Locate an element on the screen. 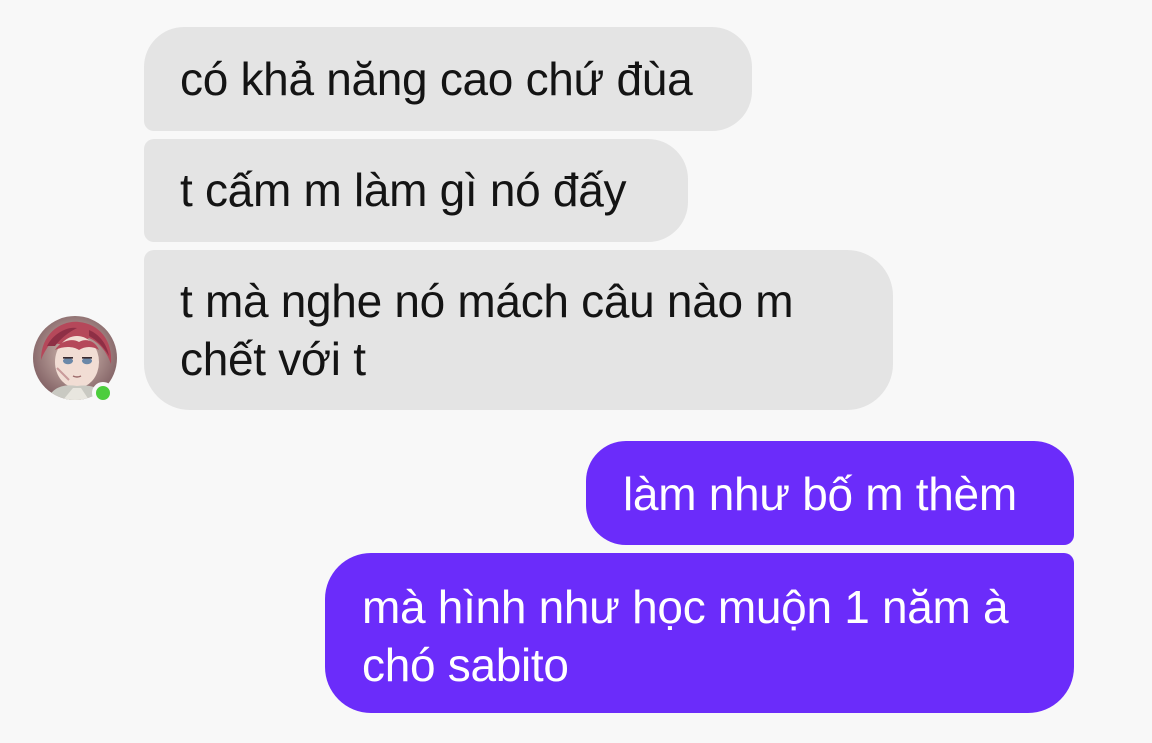  message-text: mà hình như học muộn 1 năm à is located at coordinates (685, 607).